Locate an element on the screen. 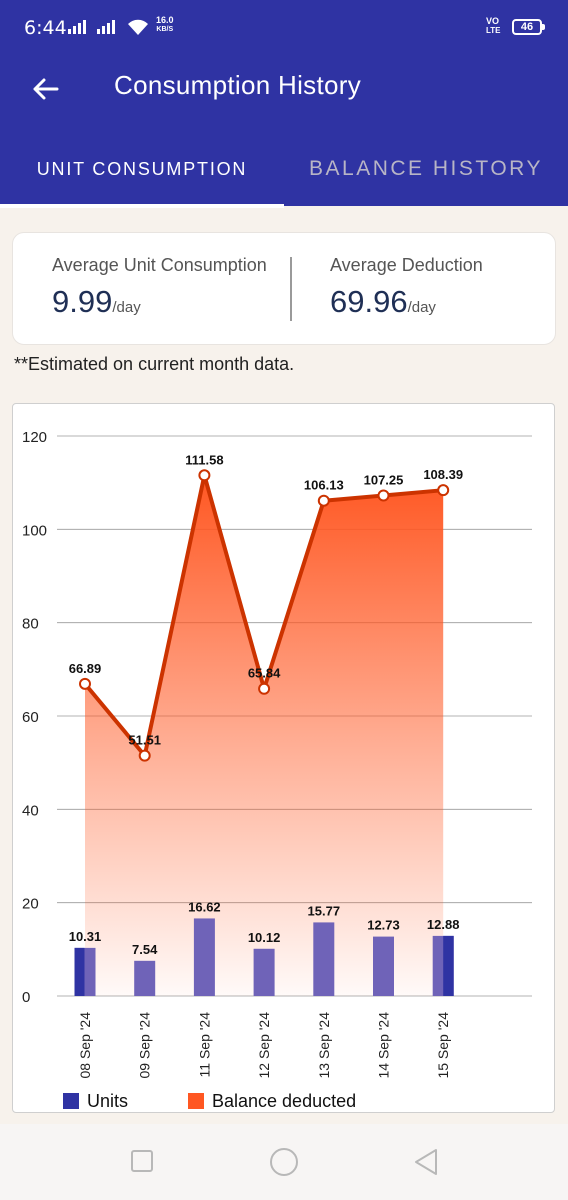 This screenshot has height=1200, width=568. battery-level: 46 is located at coordinates (527, 27).